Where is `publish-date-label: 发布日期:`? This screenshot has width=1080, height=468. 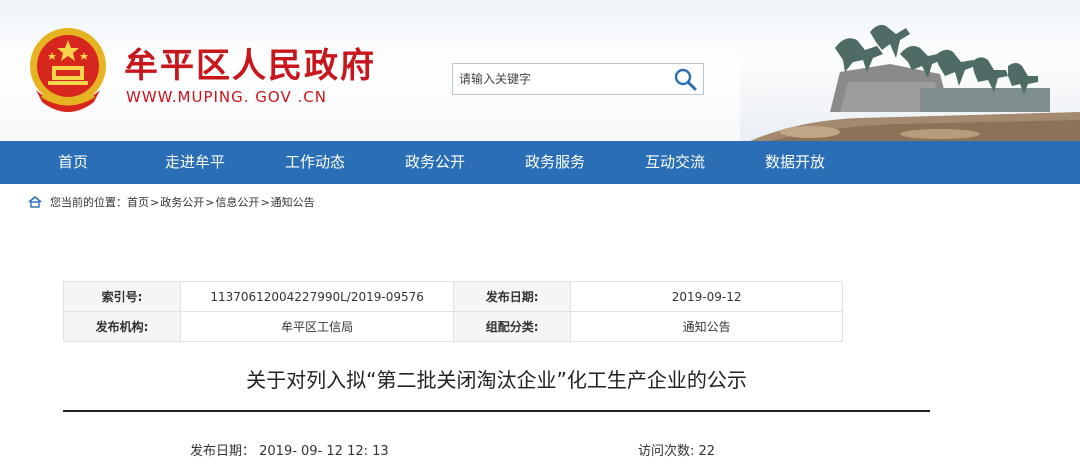
publish-date-label: 发布日期: is located at coordinates (512, 296).